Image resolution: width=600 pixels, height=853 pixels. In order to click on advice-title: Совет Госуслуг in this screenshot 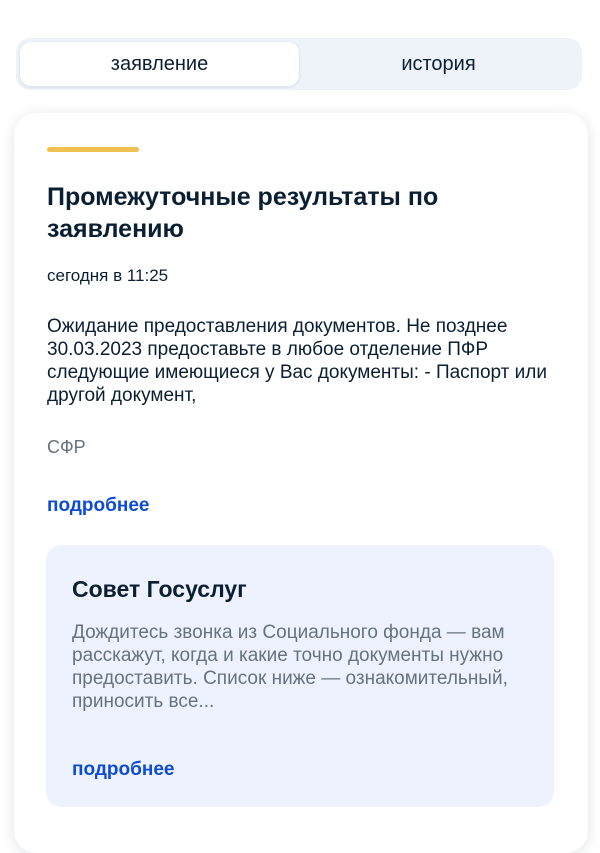, I will do `click(159, 589)`.